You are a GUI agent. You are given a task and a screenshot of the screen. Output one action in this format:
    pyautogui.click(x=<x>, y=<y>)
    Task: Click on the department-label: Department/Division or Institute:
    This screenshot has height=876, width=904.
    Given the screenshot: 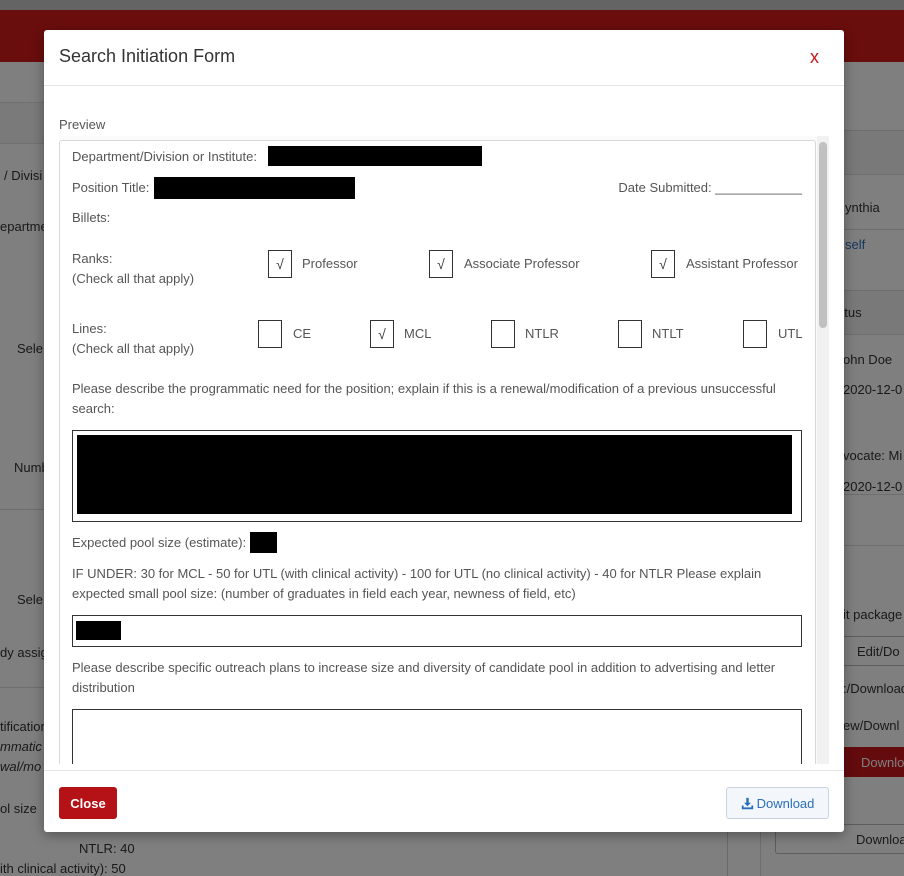 What is the action you would take?
    pyautogui.click(x=164, y=156)
    